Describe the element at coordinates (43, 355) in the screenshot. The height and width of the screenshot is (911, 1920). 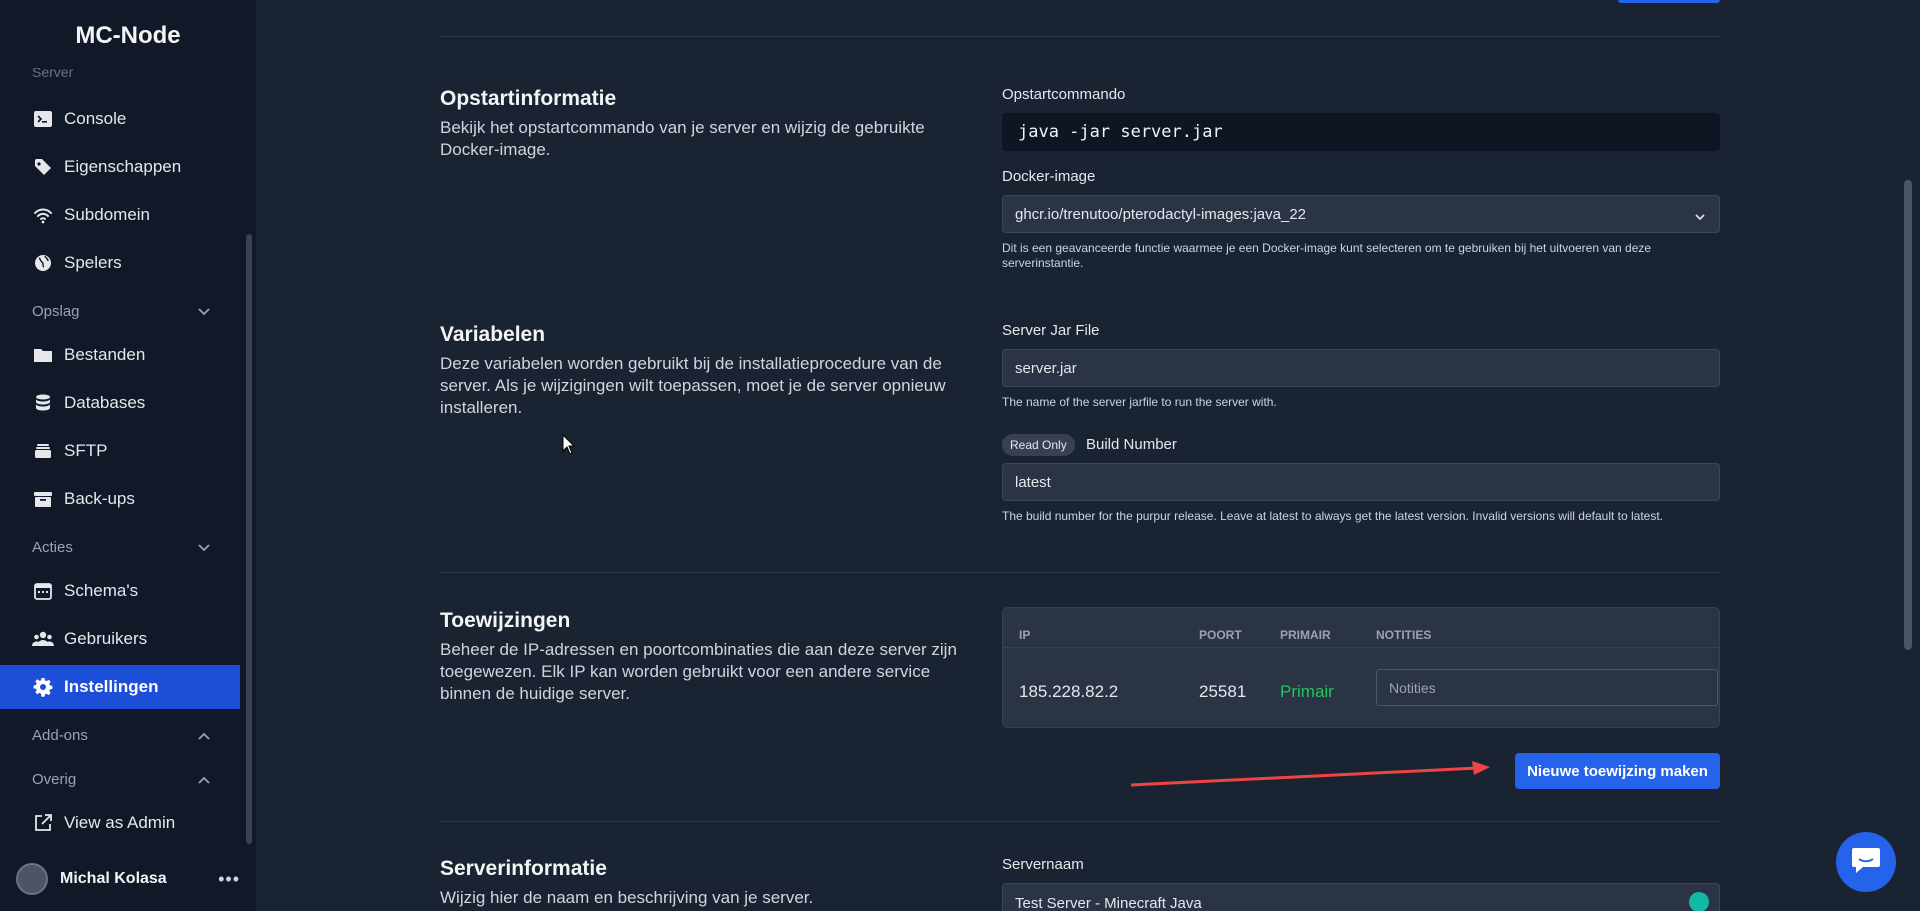
I see `folder-icon` at that location.